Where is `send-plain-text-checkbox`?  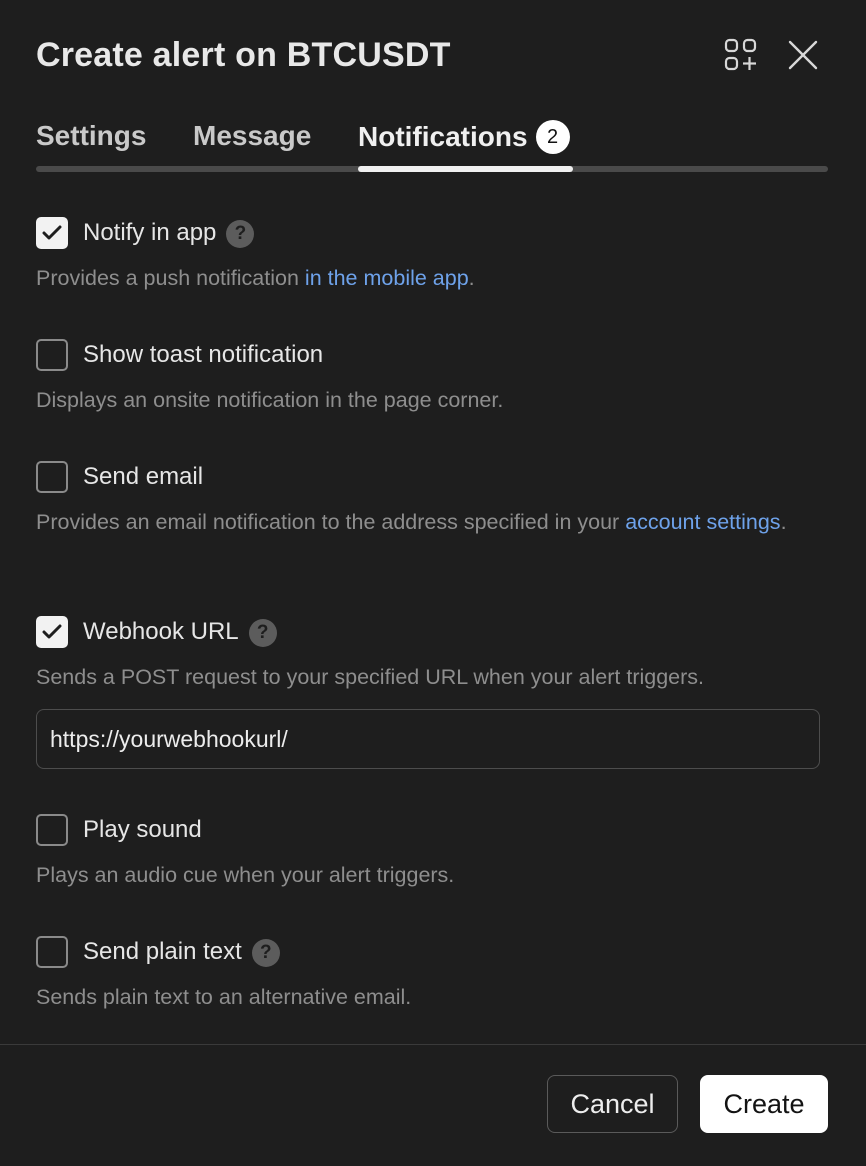
send-plain-text-checkbox is located at coordinates (52, 952).